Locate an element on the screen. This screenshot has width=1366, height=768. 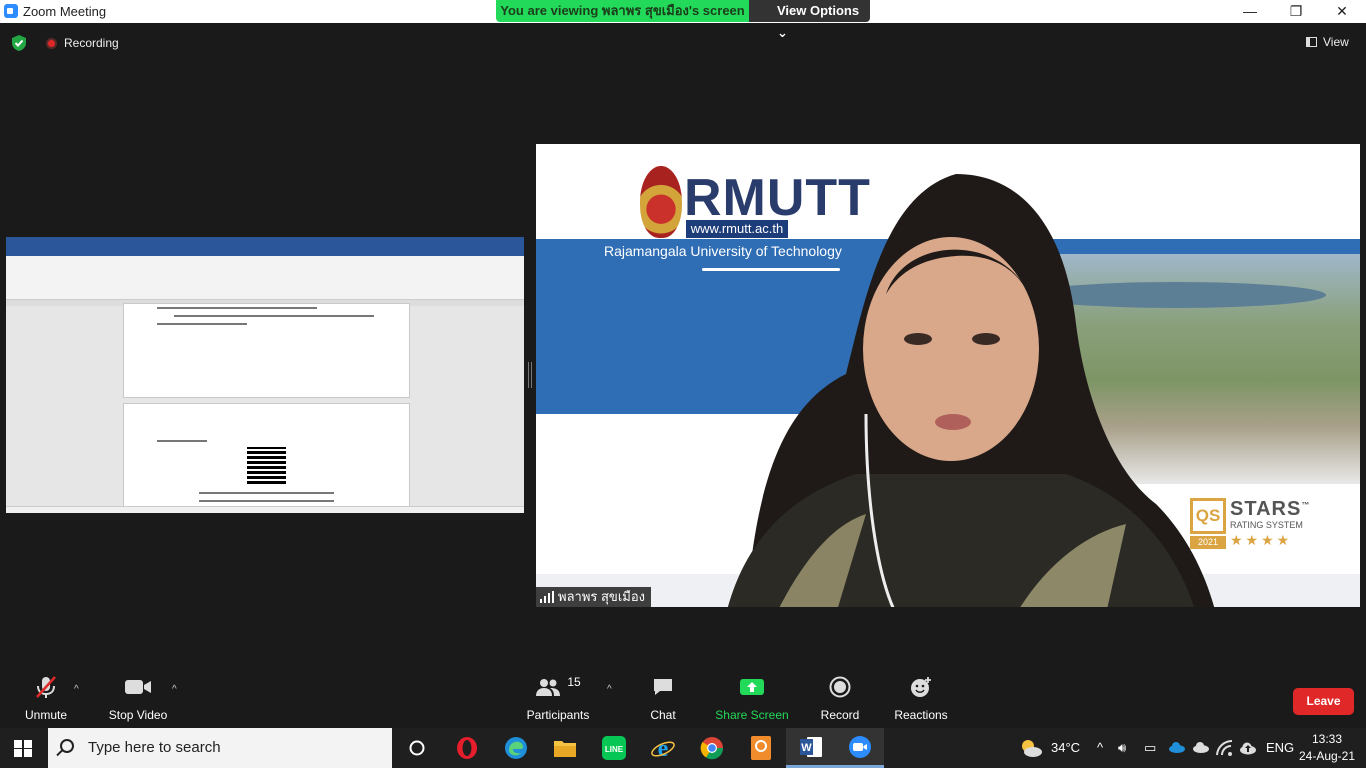
stop-video-label: Stop Video is located at coordinates (138, 715).